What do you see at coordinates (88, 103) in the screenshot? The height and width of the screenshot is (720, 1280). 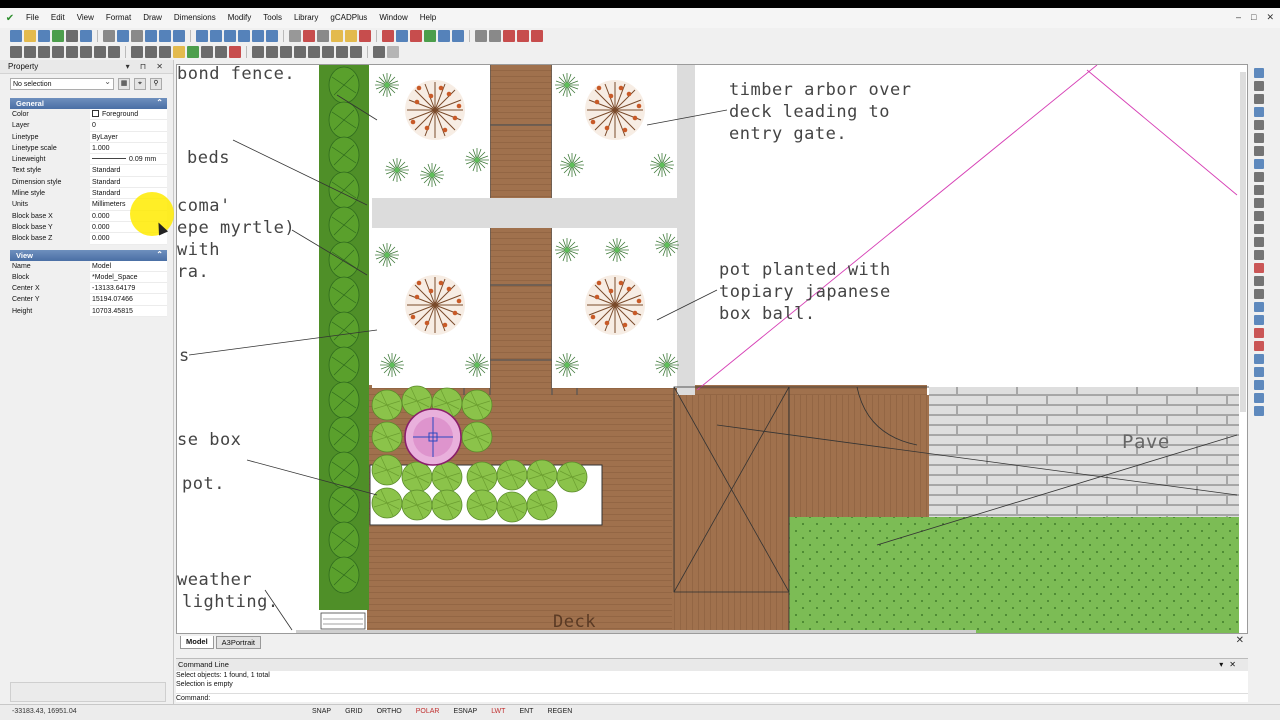 I see `general-section-header: General ⌃` at bounding box center [88, 103].